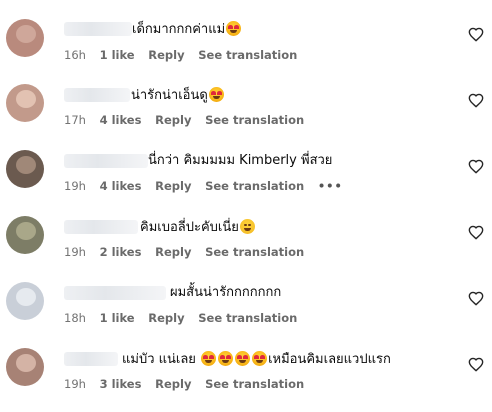 The width and height of the screenshot is (492, 412). I want to click on comment-timestamp: 16h, so click(75, 55).